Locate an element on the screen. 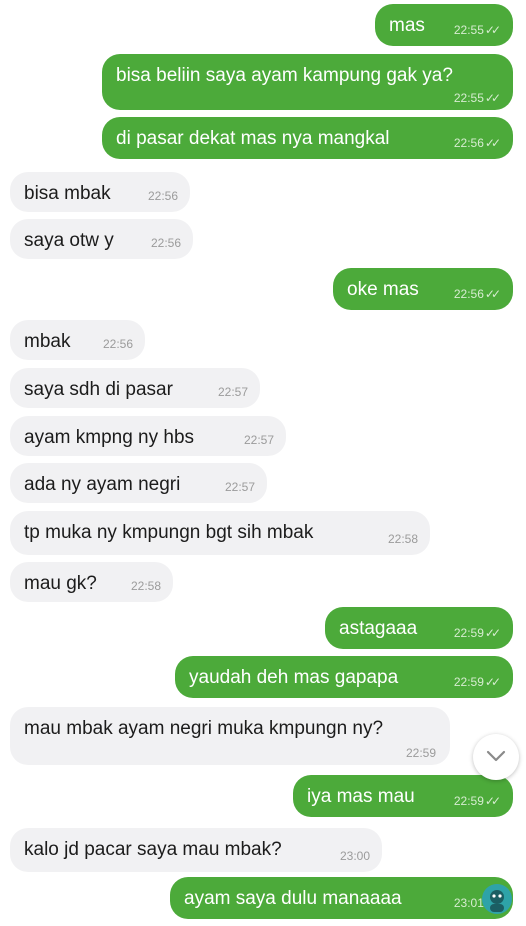 The height and width of the screenshot is (926, 526). message-text: kalo jd pacar saya mau mbak? is located at coordinates (153, 849).